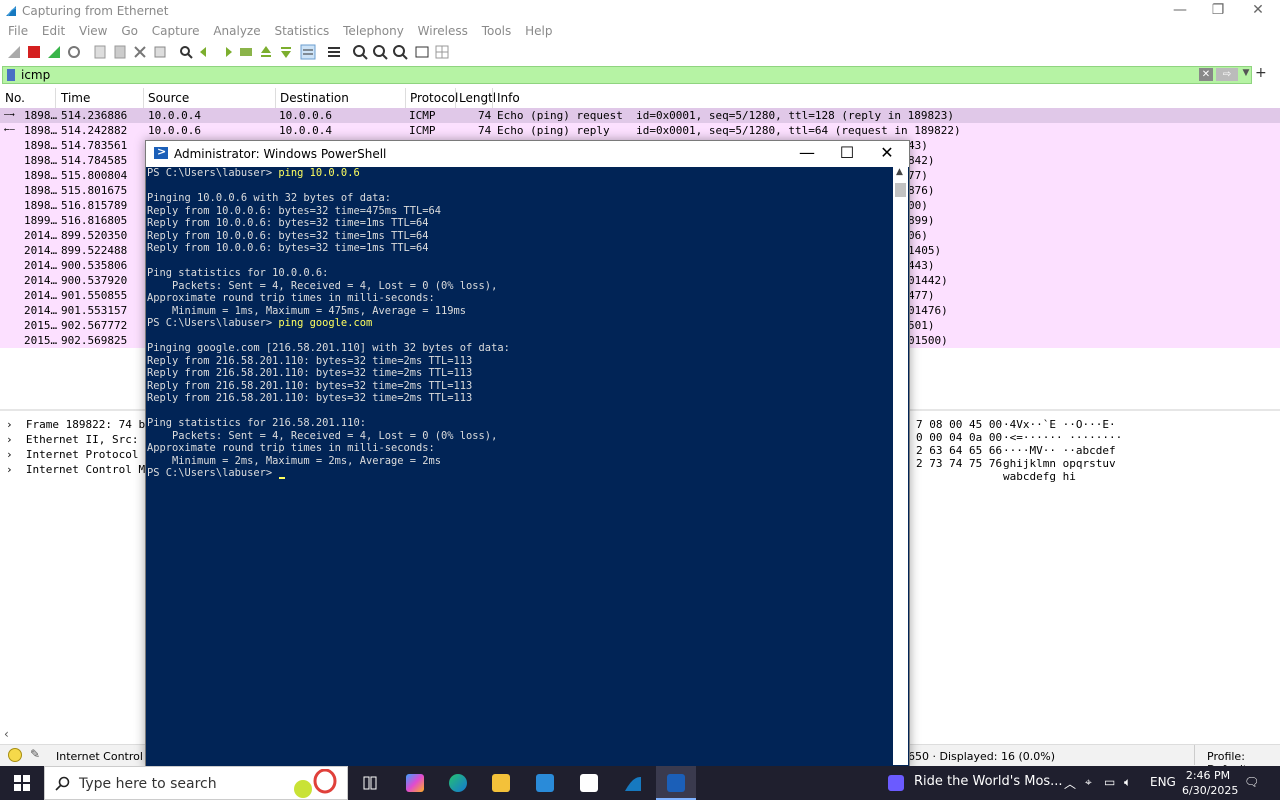 This screenshot has height=800, width=1280. Describe the element at coordinates (22, 783) in the screenshot. I see `start-button` at that location.